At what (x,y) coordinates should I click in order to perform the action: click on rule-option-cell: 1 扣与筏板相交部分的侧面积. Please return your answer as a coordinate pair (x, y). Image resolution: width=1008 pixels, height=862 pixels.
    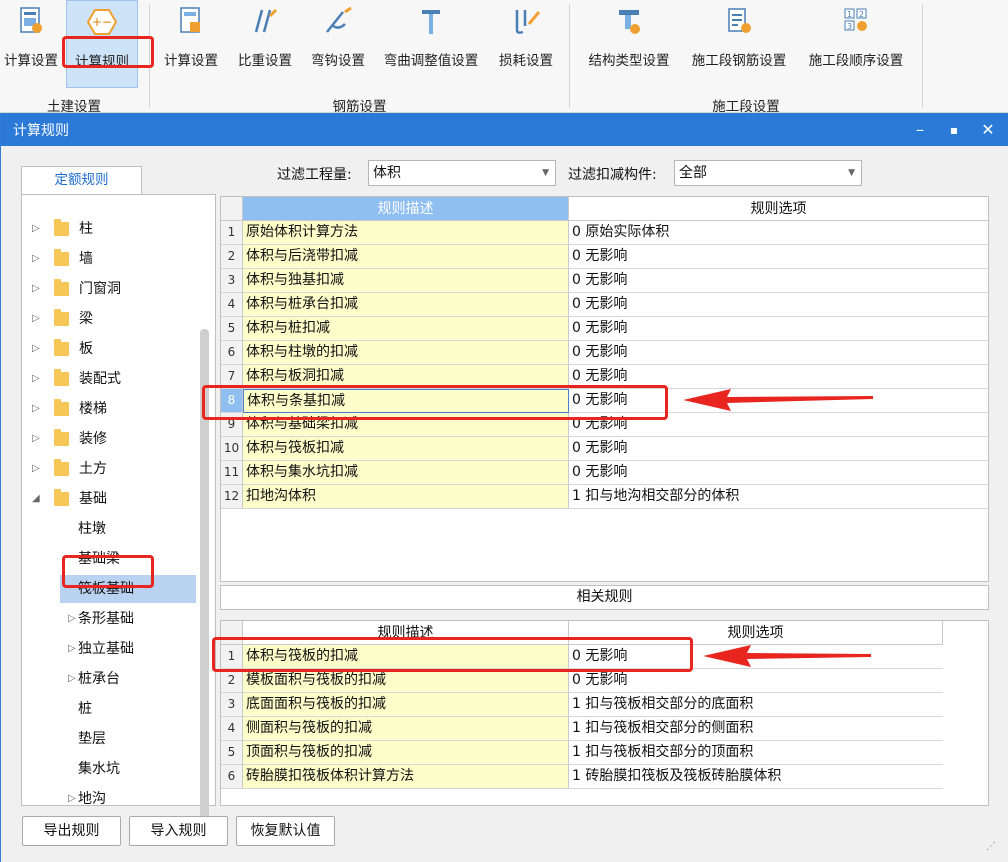
    Looking at the image, I should click on (756, 729).